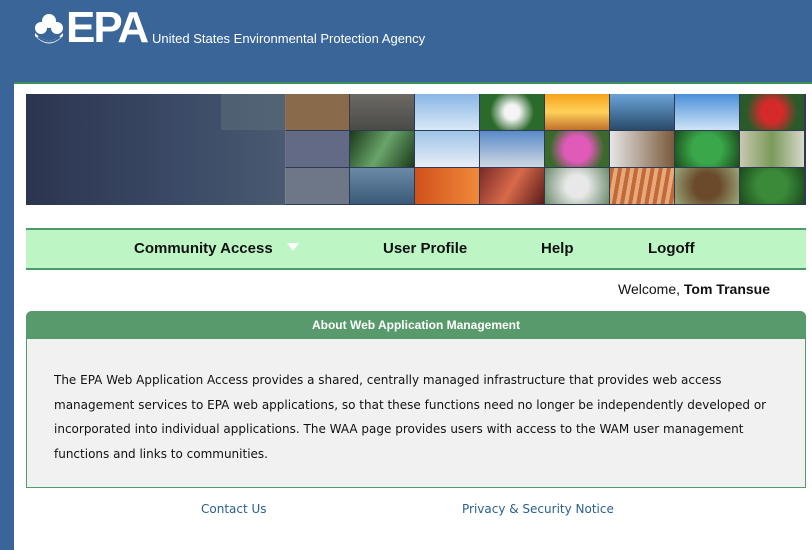 The image size is (812, 550). What do you see at coordinates (107, 28) in the screenshot?
I see `epa-logo-text: EPA` at bounding box center [107, 28].